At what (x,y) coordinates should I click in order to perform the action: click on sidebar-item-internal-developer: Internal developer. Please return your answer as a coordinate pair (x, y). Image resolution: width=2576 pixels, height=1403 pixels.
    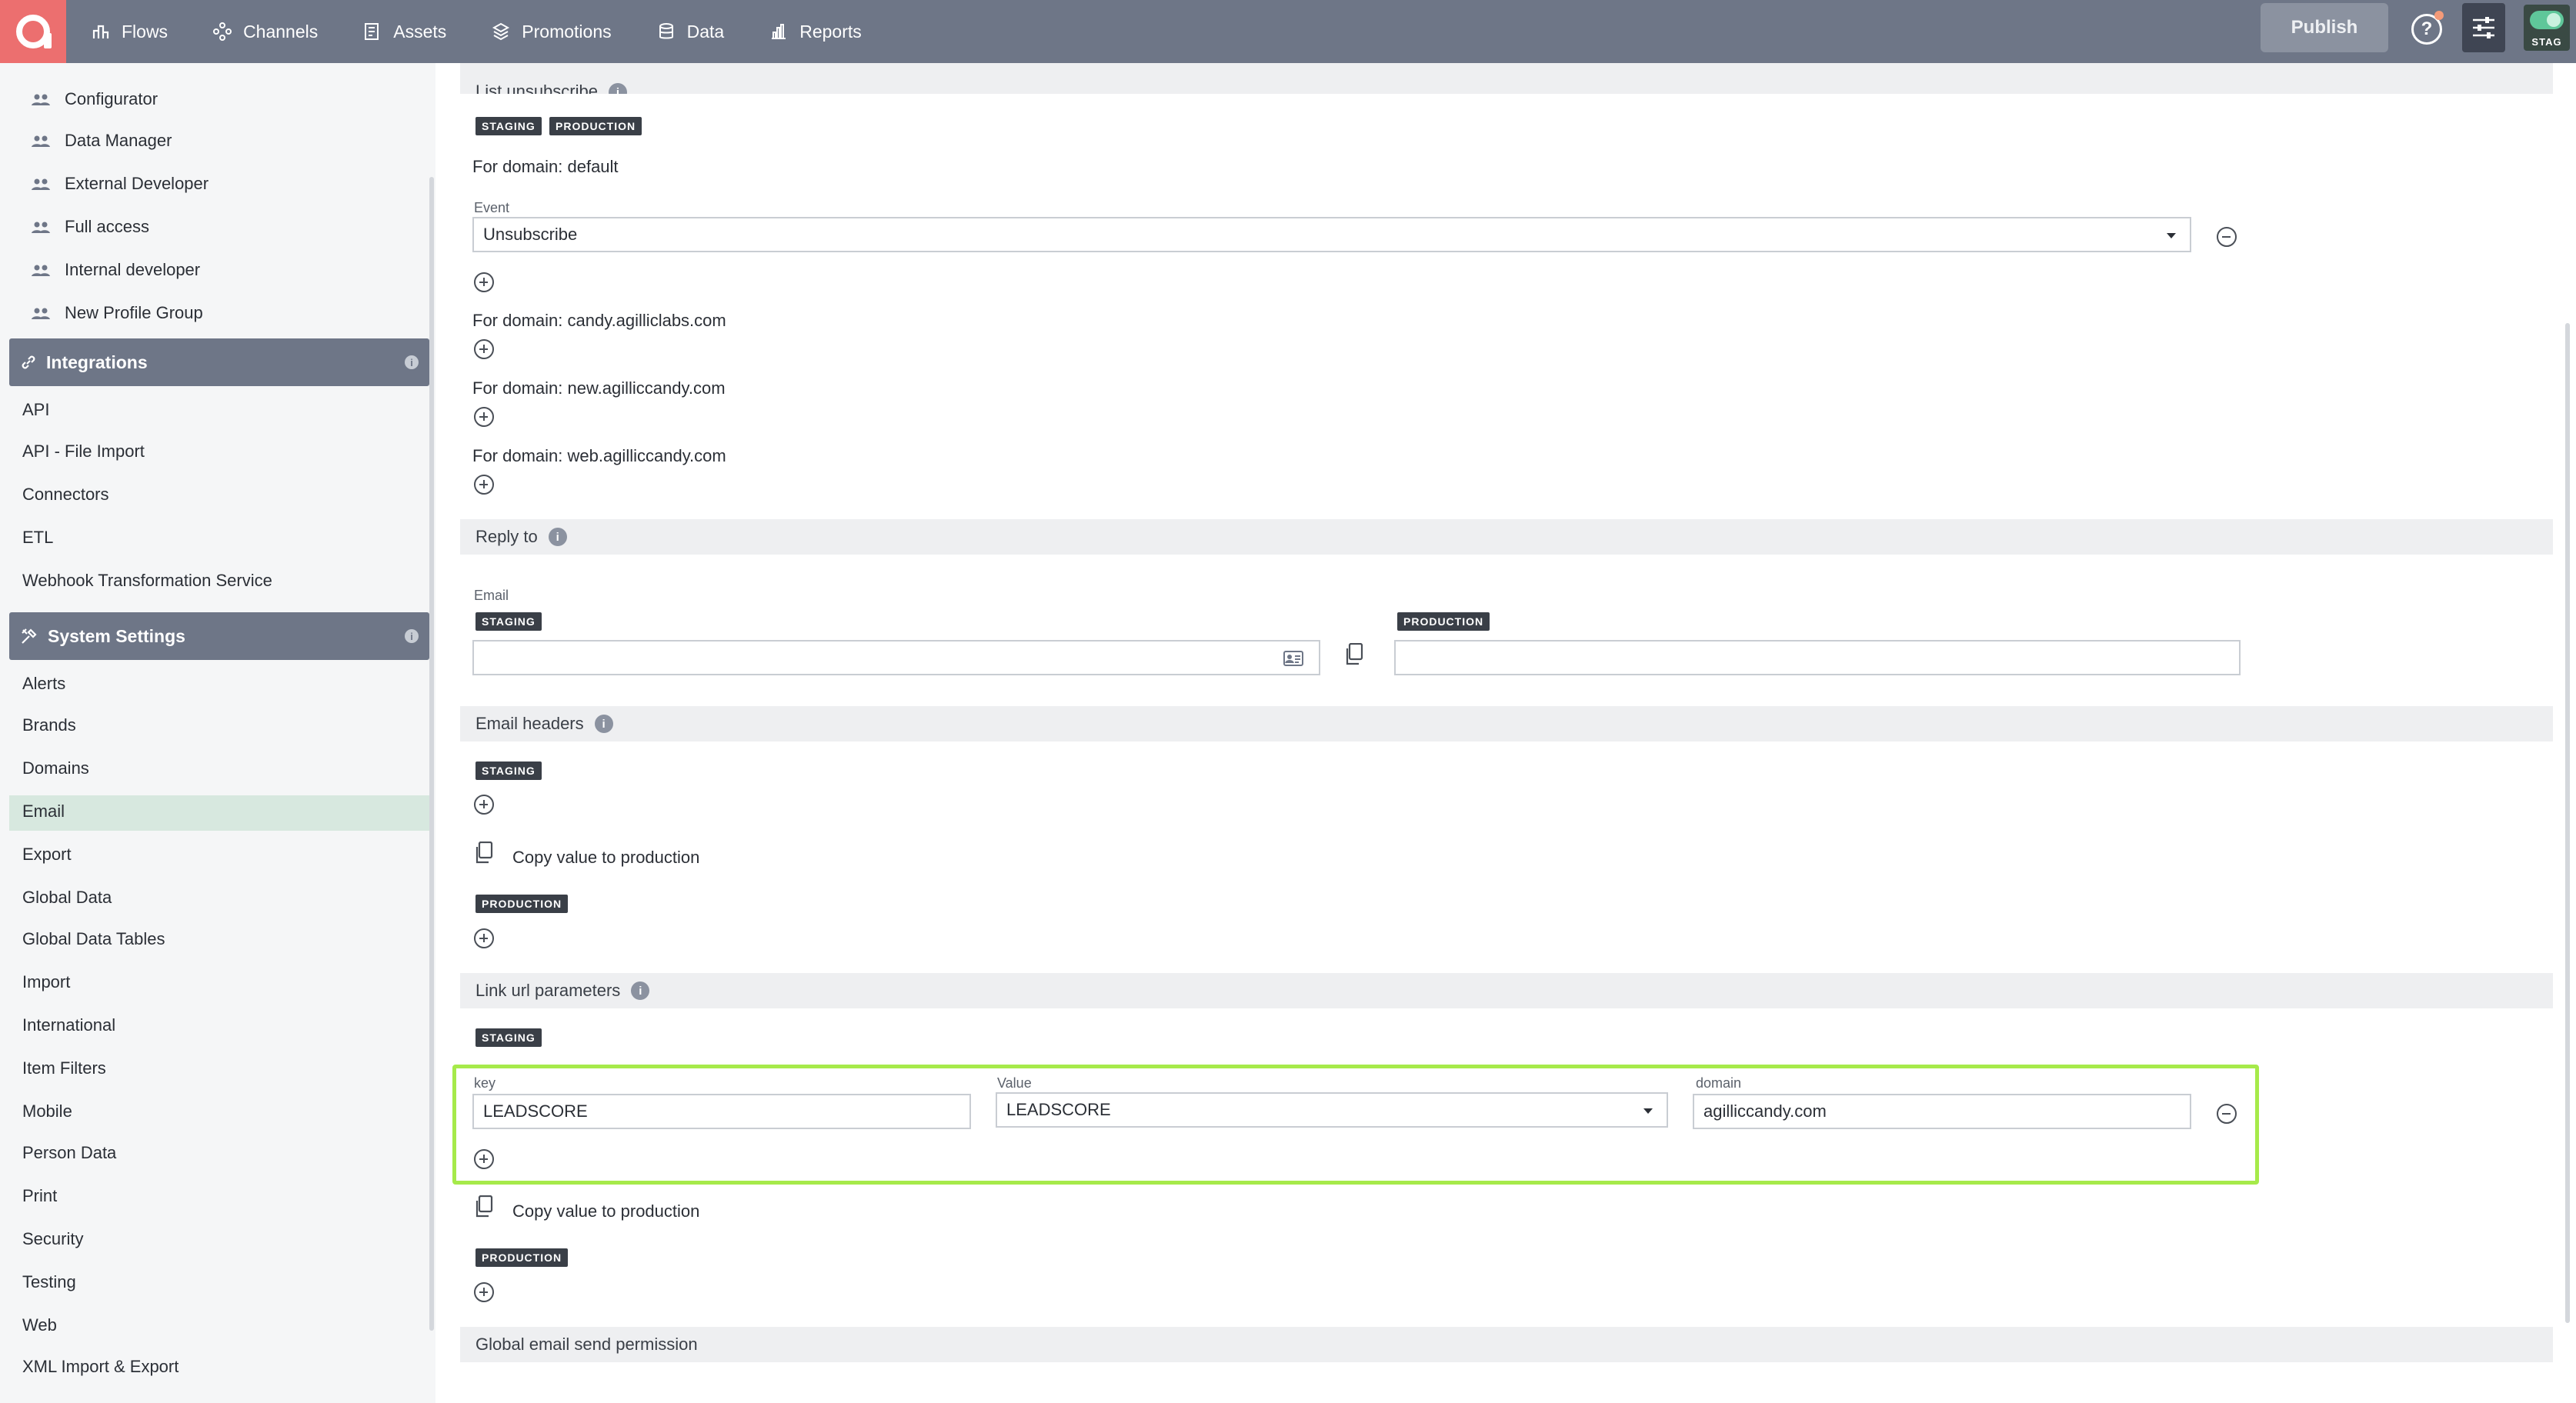
    Looking at the image, I should click on (116, 270).